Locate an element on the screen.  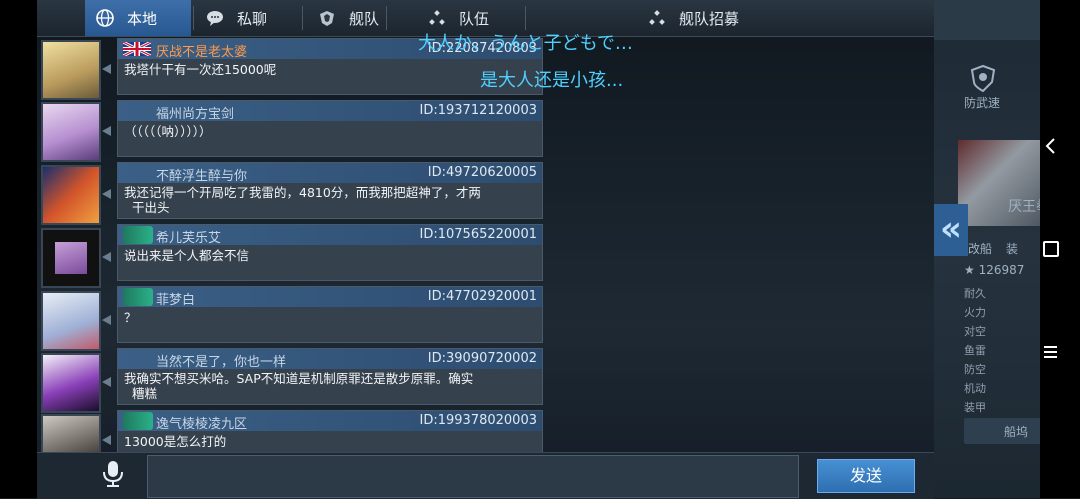
stat-label: 鱼雷 is located at coordinates (975, 350).